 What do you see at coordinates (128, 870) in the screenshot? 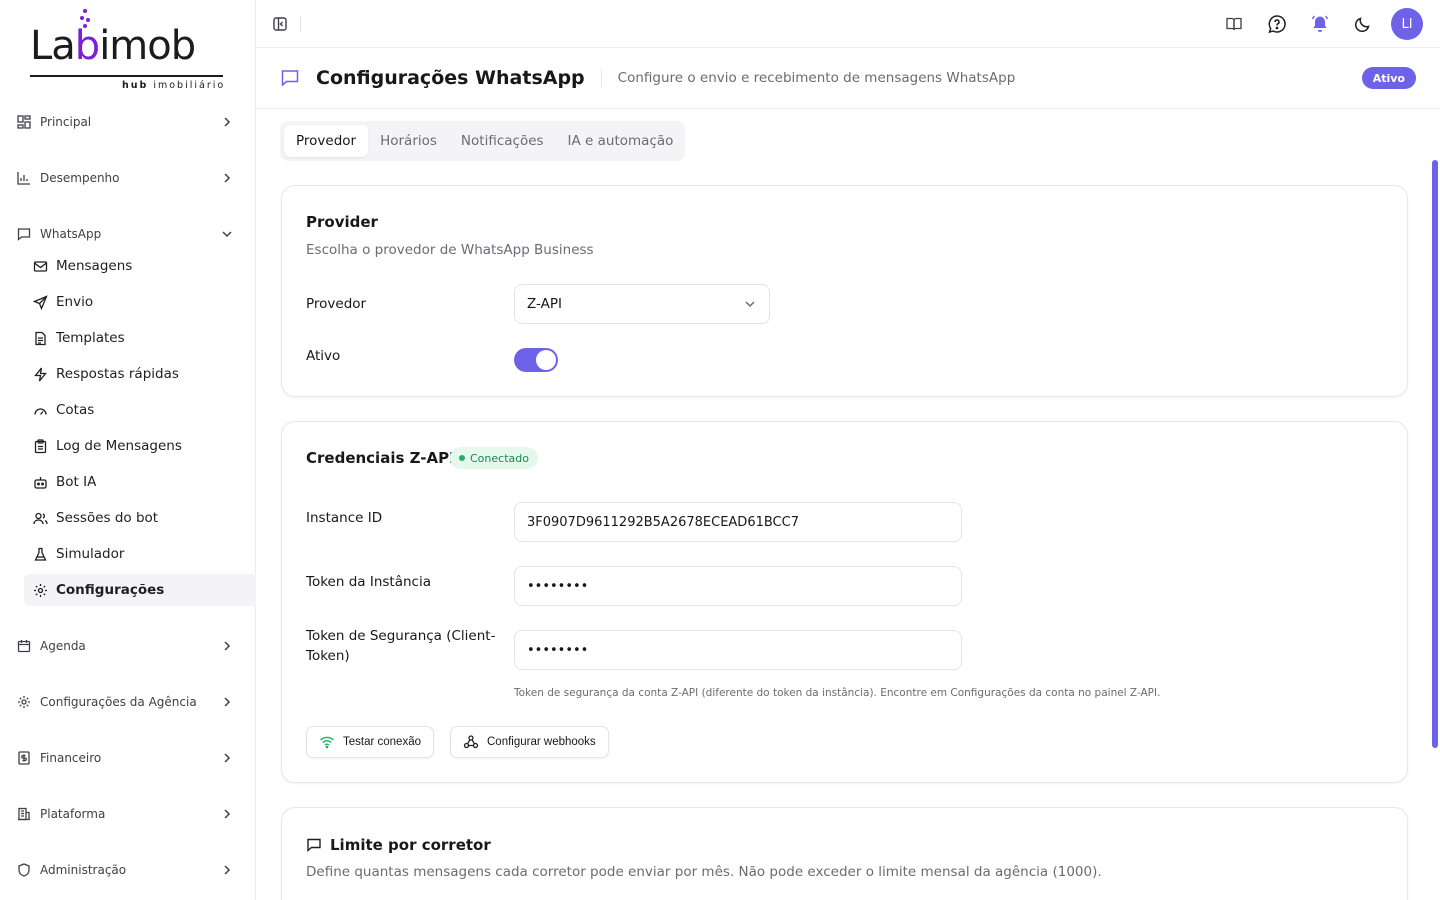
I see `sidebar-group-administracao: Administração` at bounding box center [128, 870].